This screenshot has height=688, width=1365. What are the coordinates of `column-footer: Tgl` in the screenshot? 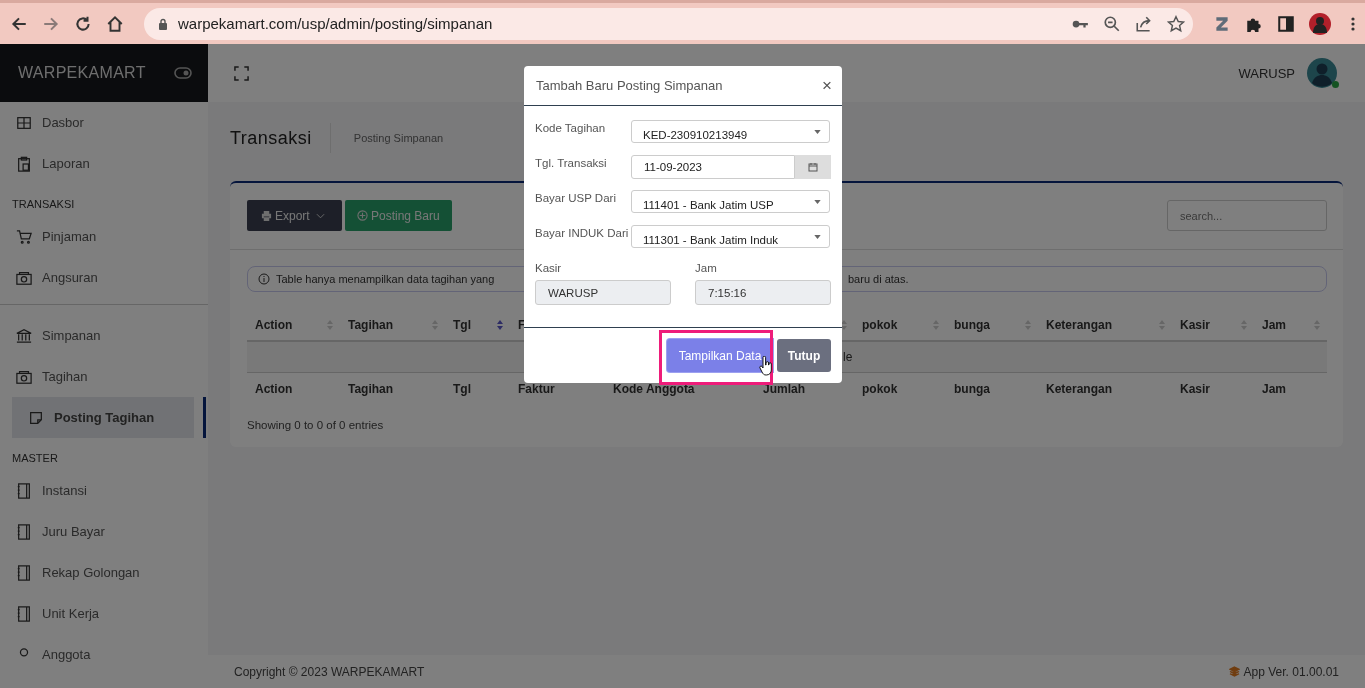 It's located at (462, 389).